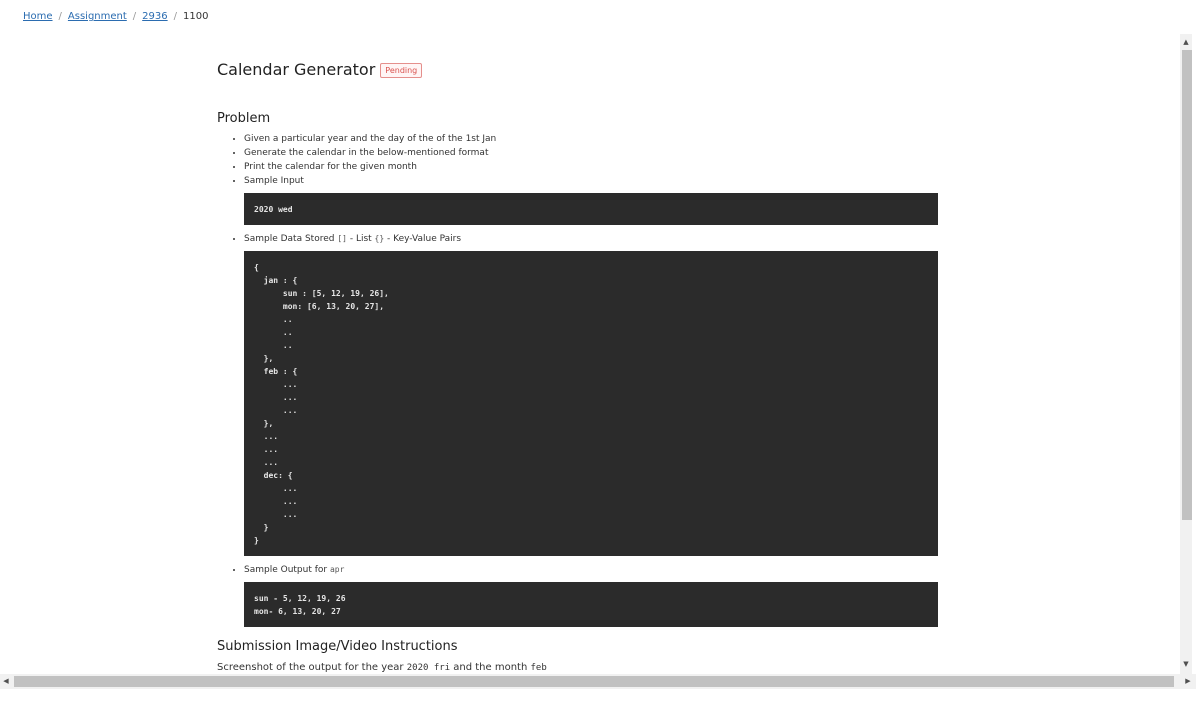  I want to click on submission-heading: Submission Image/Video Instructions, so click(337, 646).